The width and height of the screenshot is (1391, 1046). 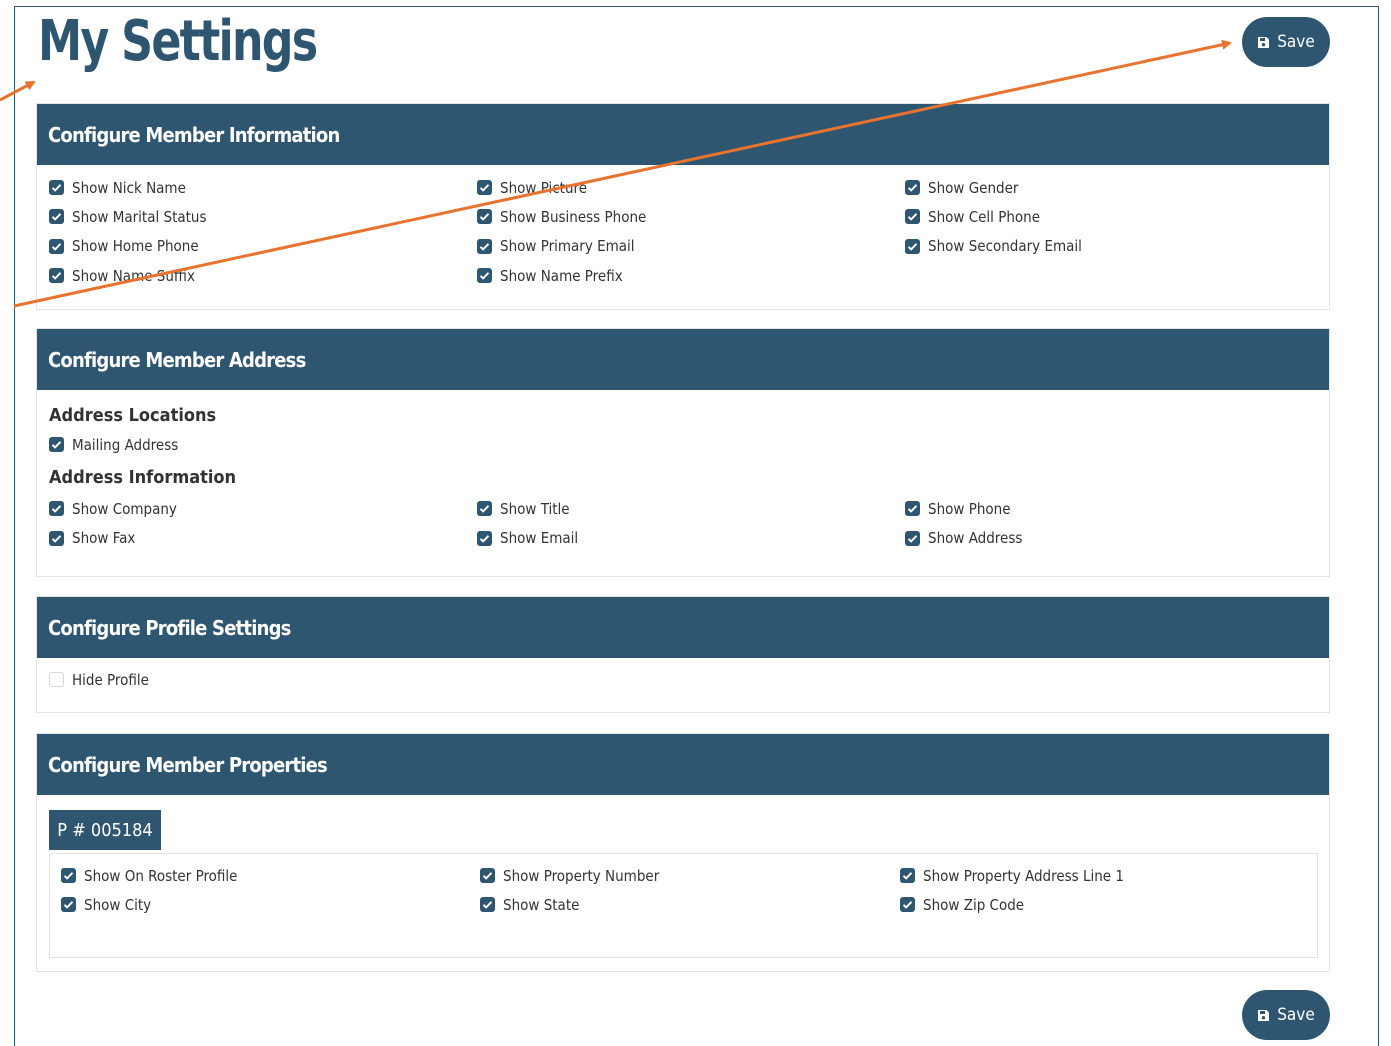 What do you see at coordinates (975, 538) in the screenshot?
I see `option-label: Show Address` at bounding box center [975, 538].